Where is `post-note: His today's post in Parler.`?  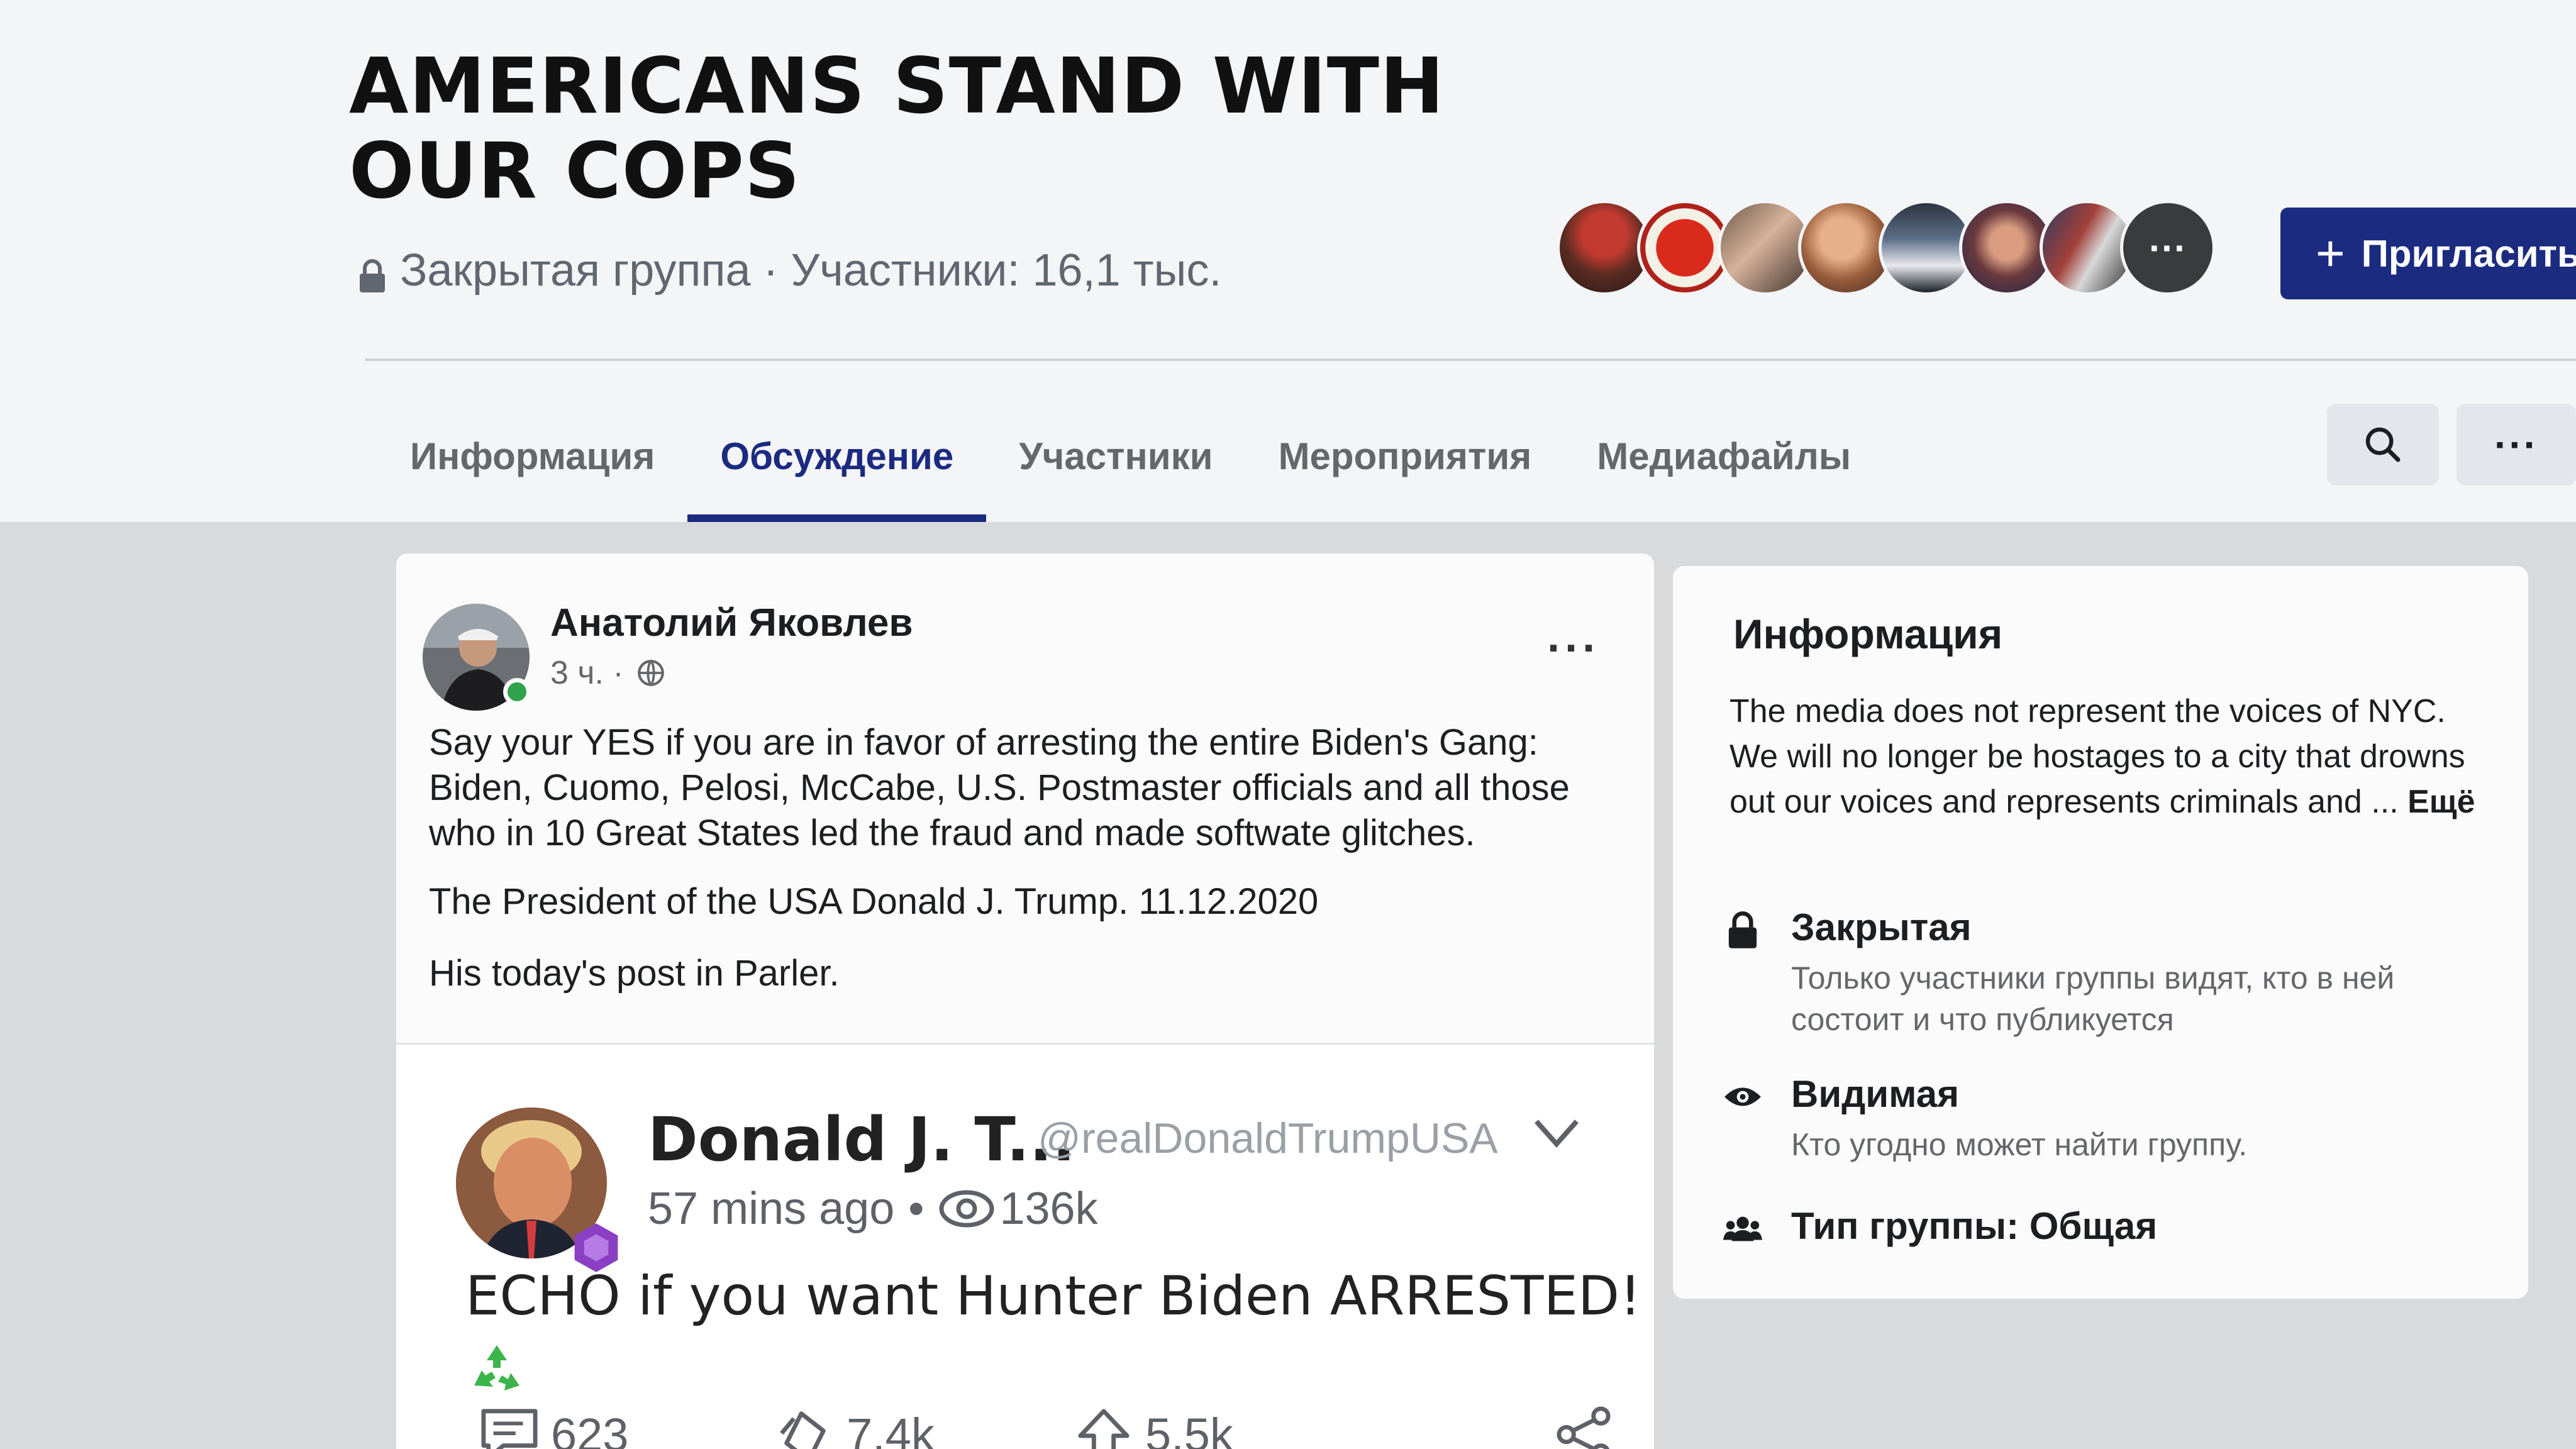
post-note: His today's post in Parler. is located at coordinates (634, 973).